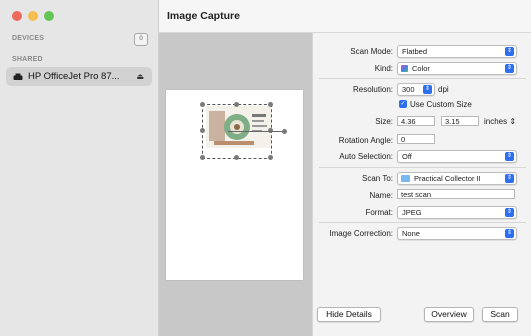  Describe the element at coordinates (141, 39) in the screenshot. I see `devices-count-badge: 0` at that location.